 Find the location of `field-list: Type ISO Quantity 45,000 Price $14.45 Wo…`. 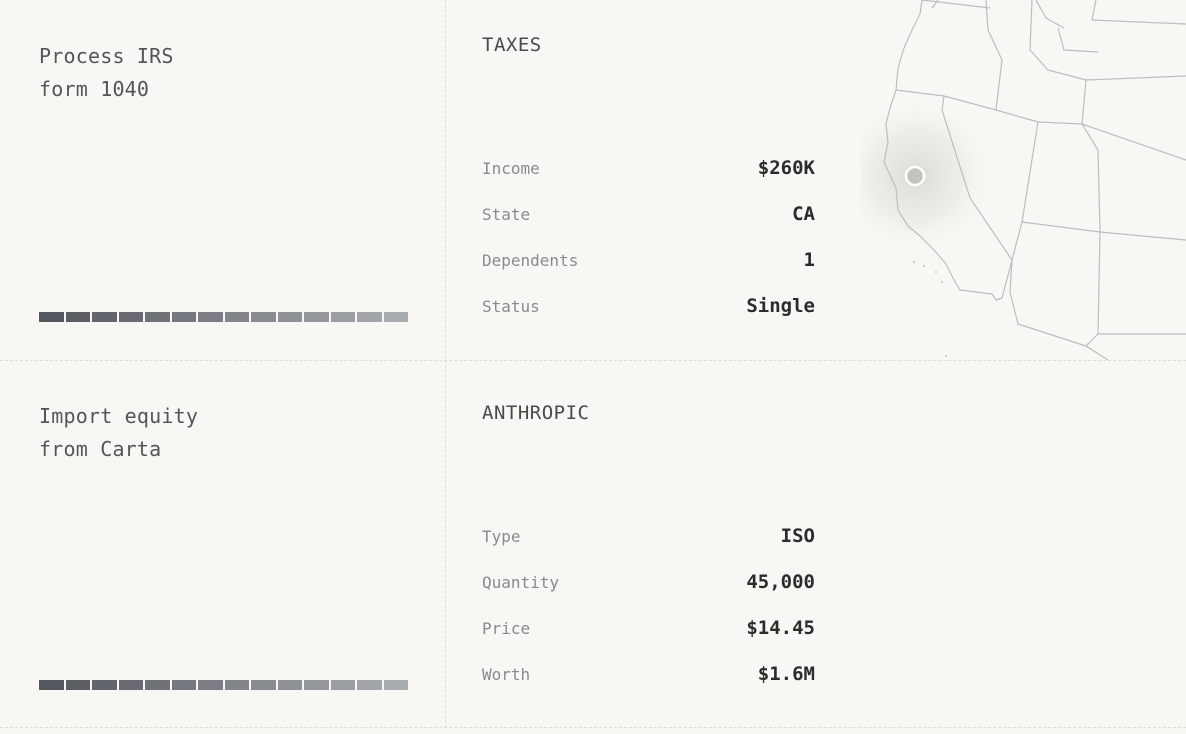

field-list: Type ISO Quantity 45,000 Price $14.45 Wo… is located at coordinates (648, 605).